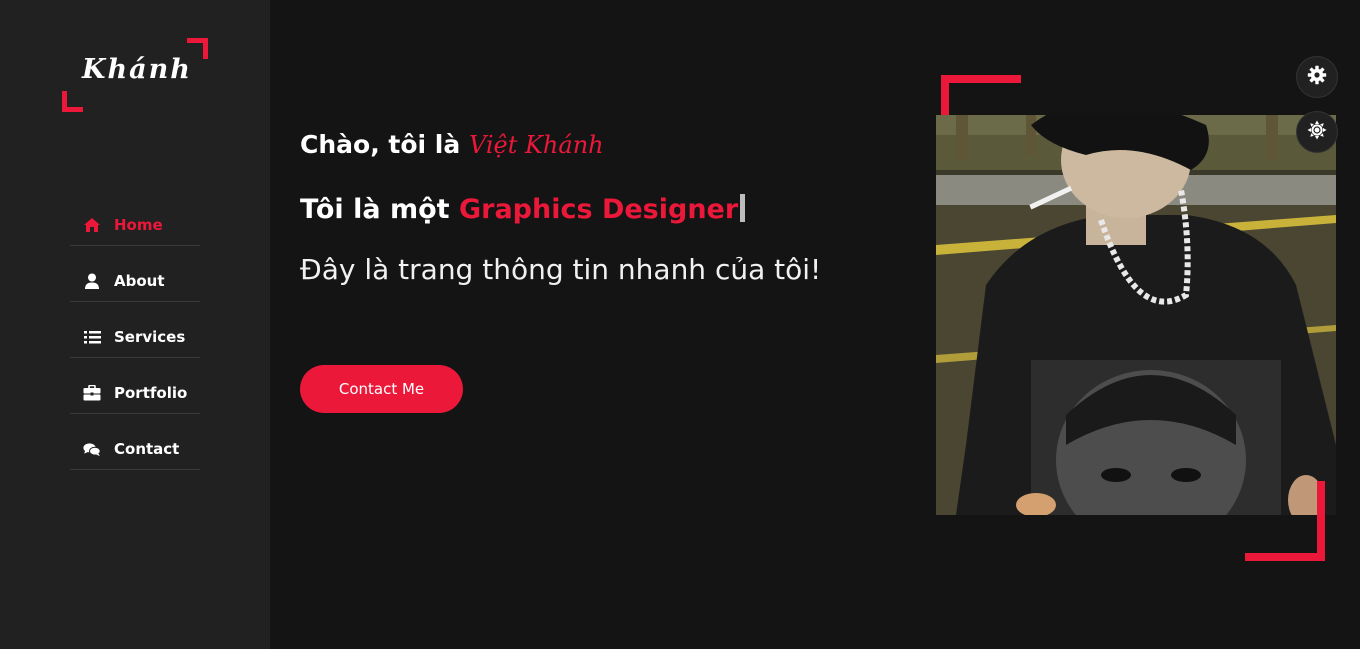 Image resolution: width=1360 pixels, height=649 pixels. I want to click on hero-profession: Tôi là một Graphics Designer, so click(523, 209).